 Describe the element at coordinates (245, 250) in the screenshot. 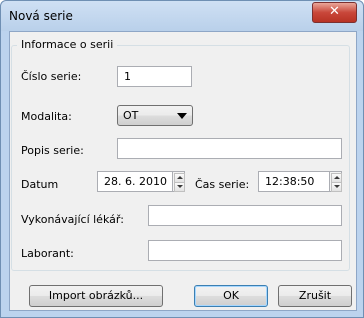

I see `lab-technician-input` at that location.